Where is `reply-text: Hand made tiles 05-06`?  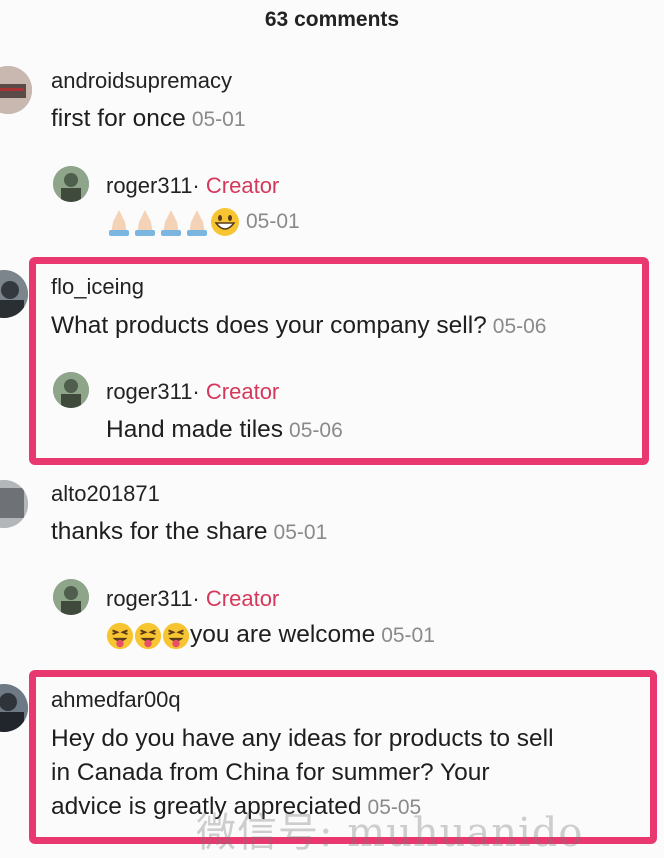 reply-text: Hand made tiles 05-06 is located at coordinates (224, 430).